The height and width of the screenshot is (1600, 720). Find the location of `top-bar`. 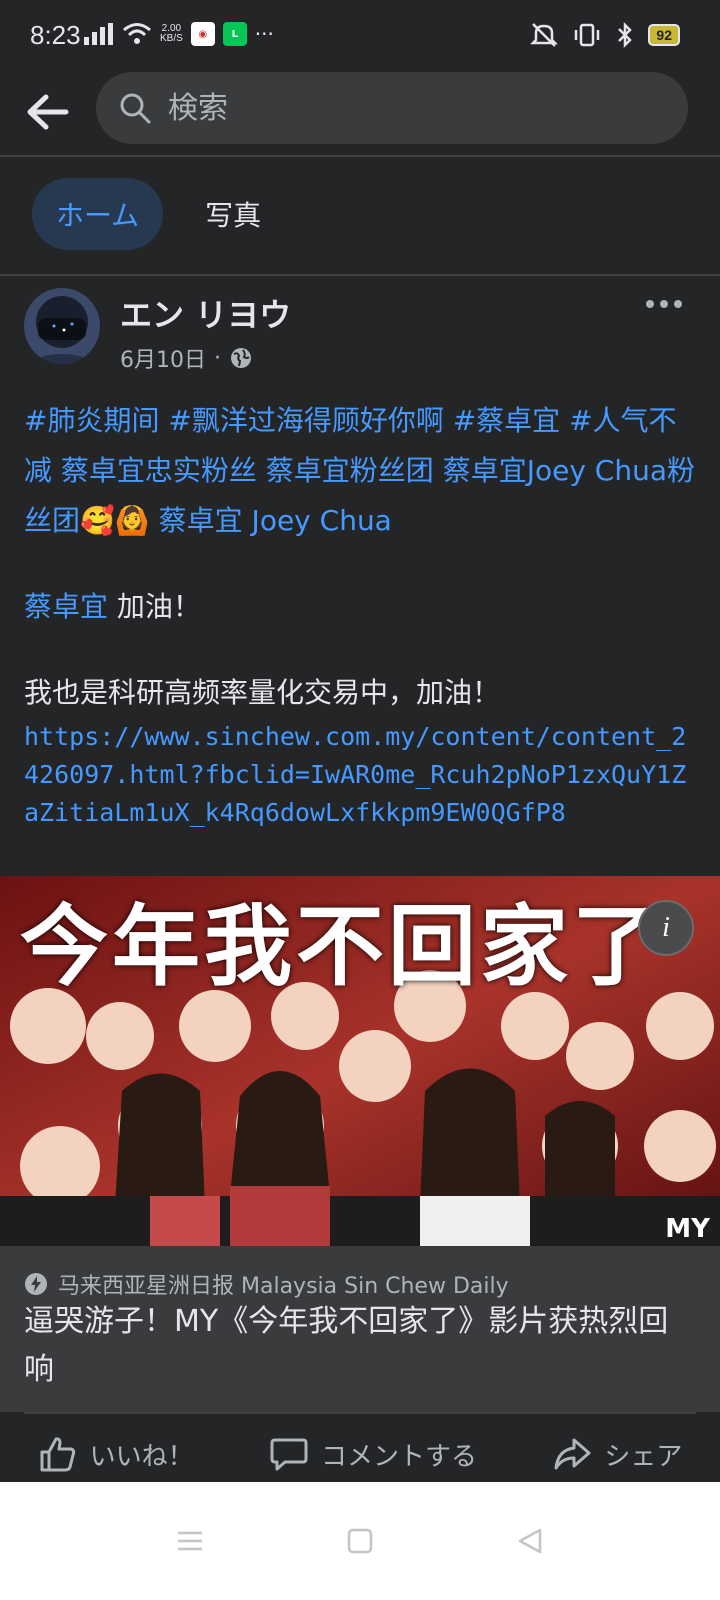

top-bar is located at coordinates (360, 114).